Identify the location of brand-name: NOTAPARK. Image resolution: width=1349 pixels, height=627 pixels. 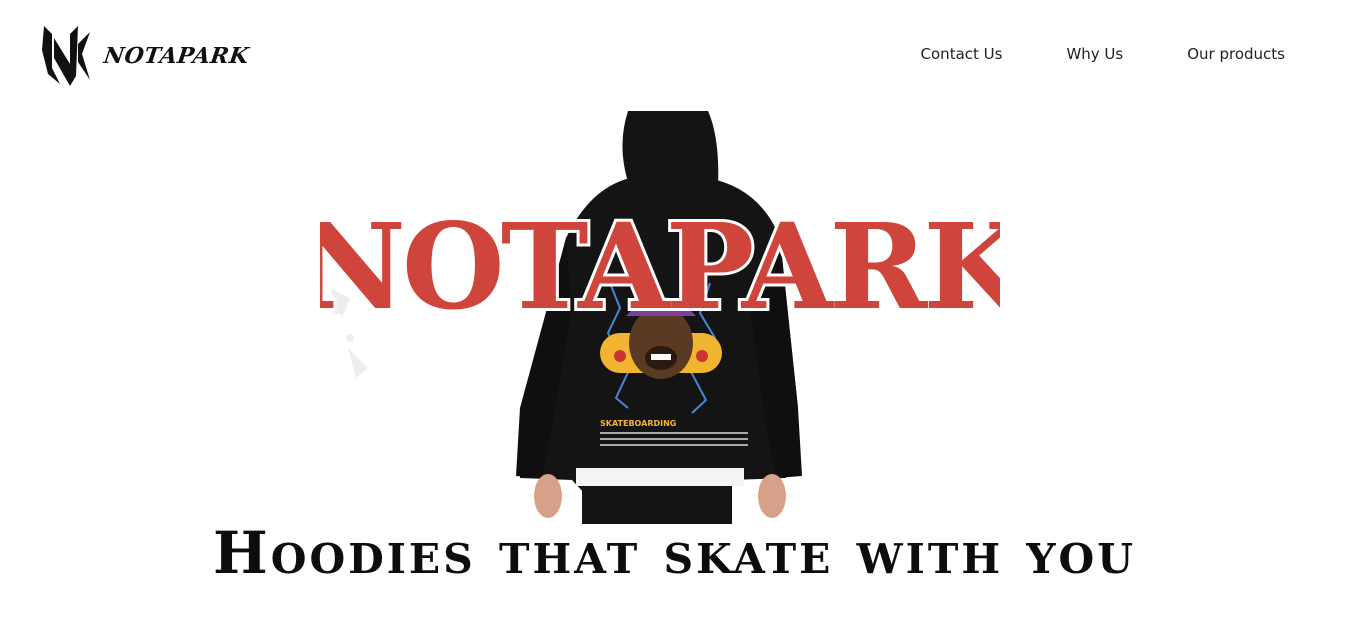
(176, 56).